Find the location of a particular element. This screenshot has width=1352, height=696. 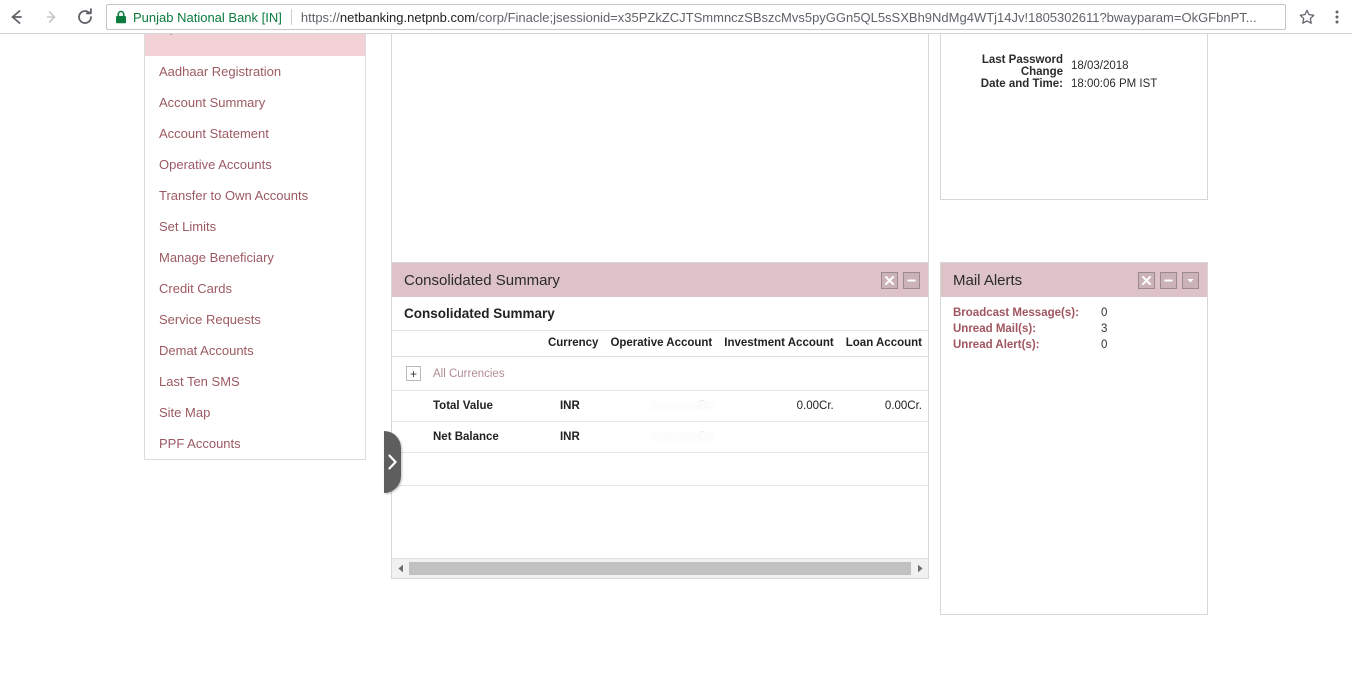

sidebar-item-demat-accounts: Demat Accounts is located at coordinates (255, 350).